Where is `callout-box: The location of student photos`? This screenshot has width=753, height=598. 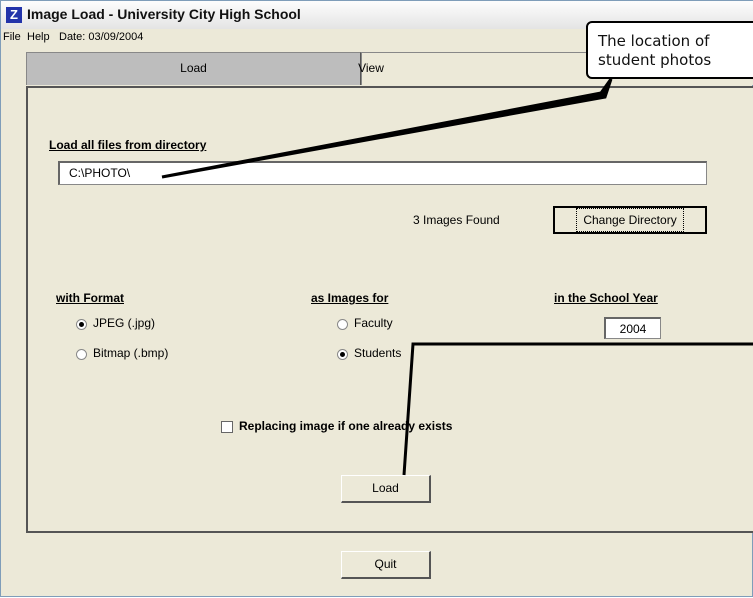 callout-box: The location of student photos is located at coordinates (669, 50).